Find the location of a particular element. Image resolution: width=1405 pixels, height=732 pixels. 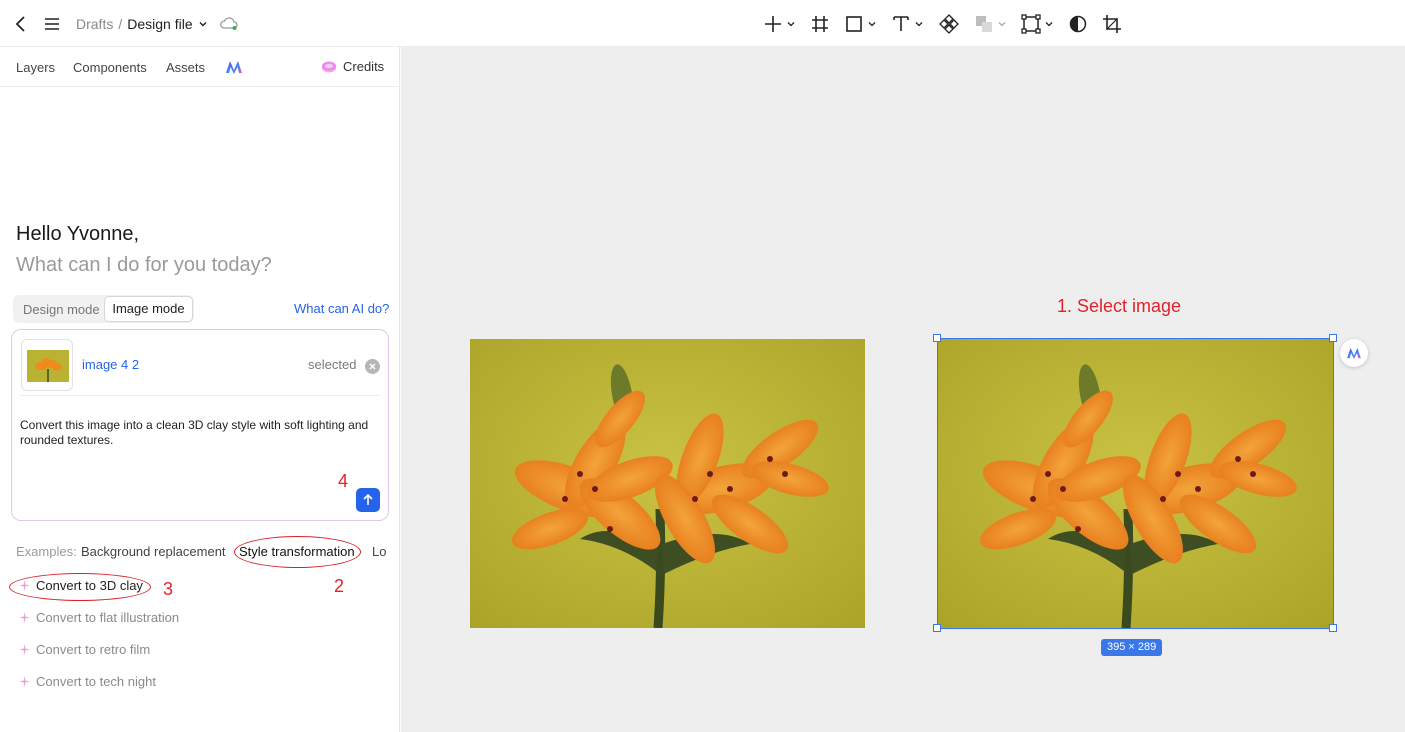

component-tool is located at coordinates (949, 24).